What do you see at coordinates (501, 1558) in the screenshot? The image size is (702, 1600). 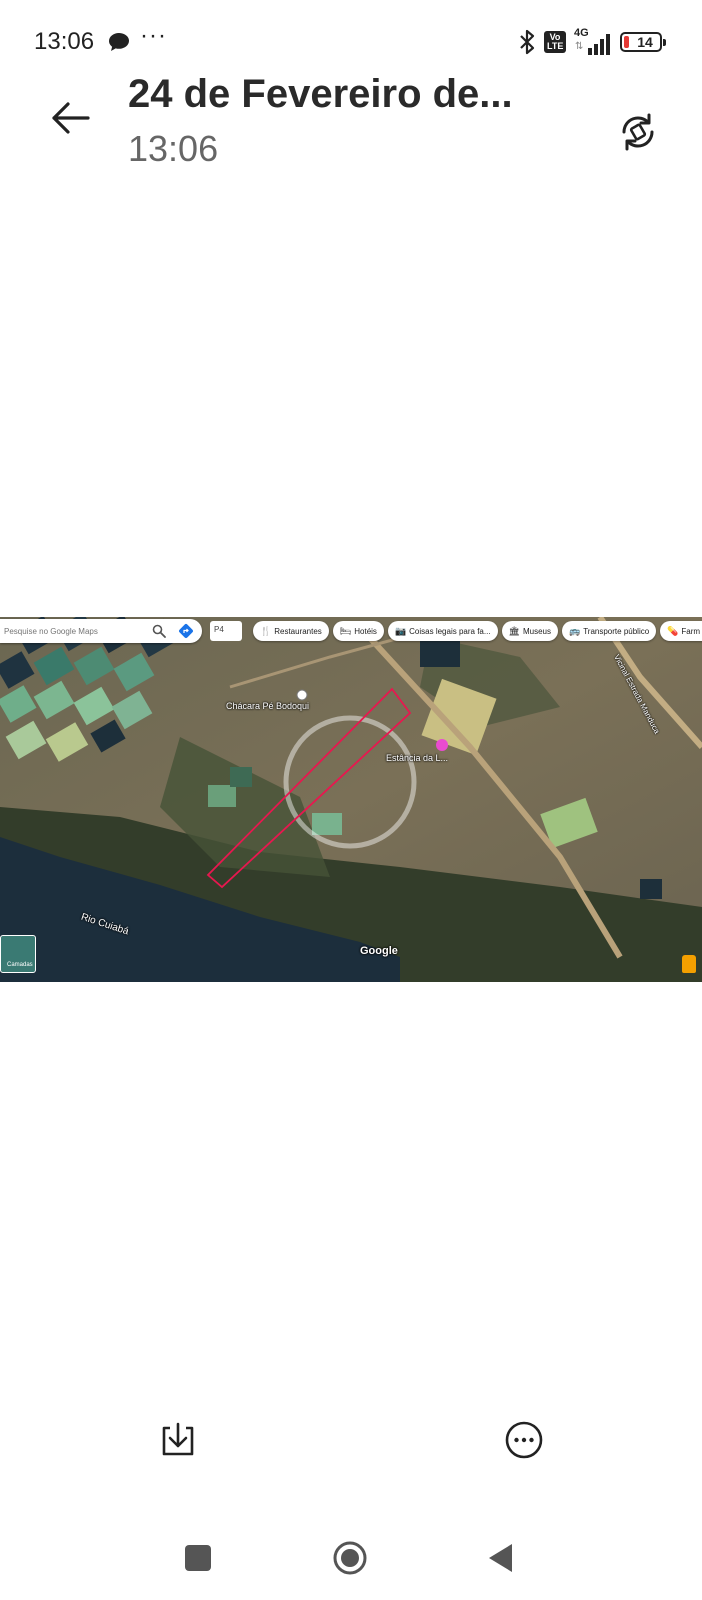 I see `back-triangle-icon` at bounding box center [501, 1558].